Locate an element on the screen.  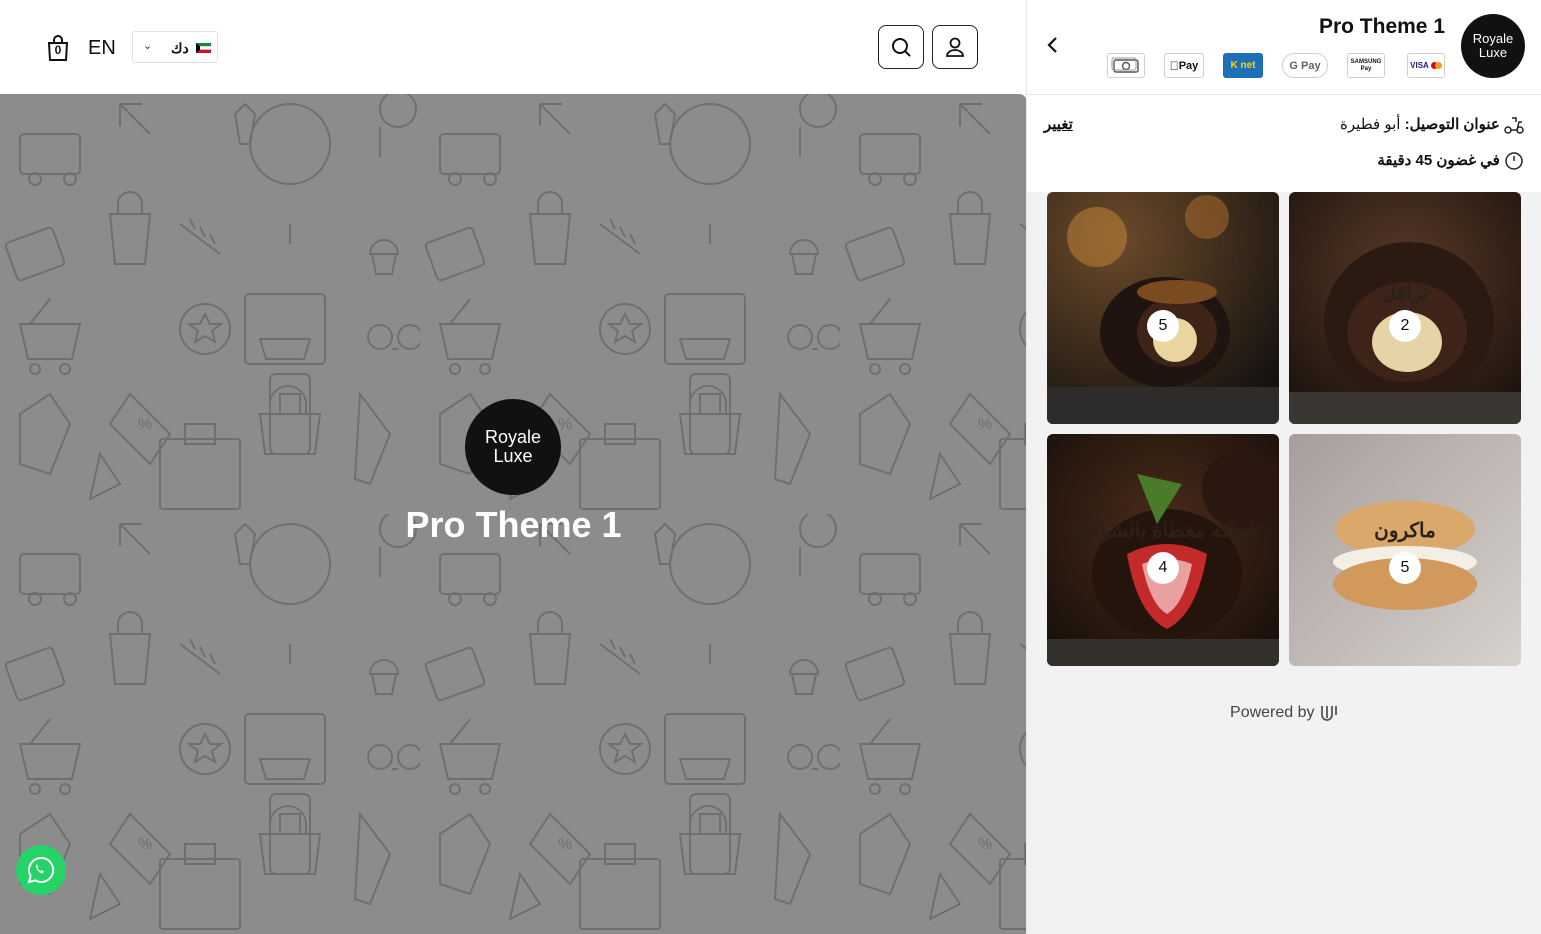
currency-select: ⌄ دك is located at coordinates (175, 47).